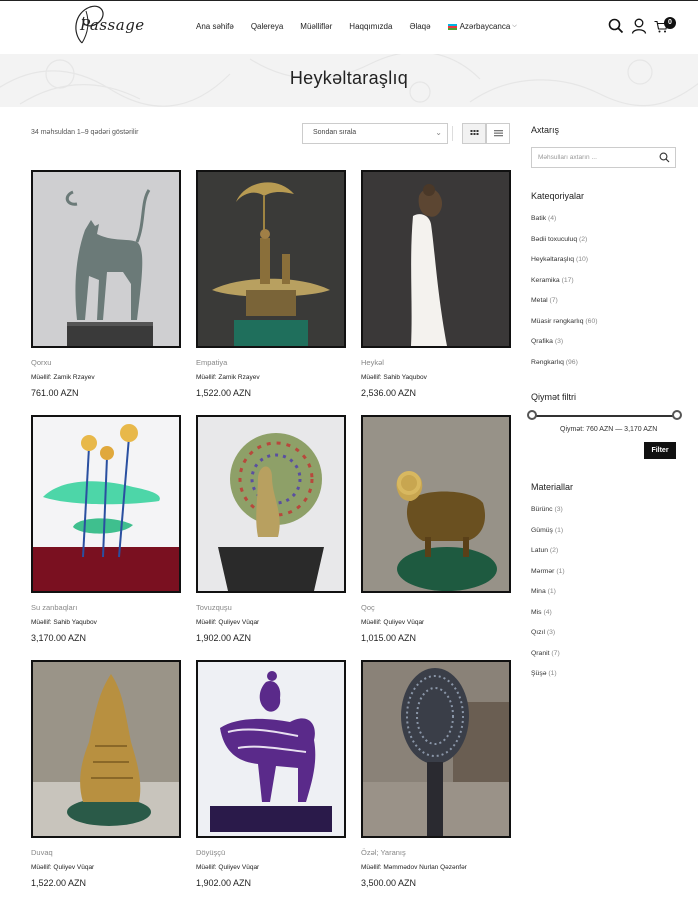 The image size is (698, 897). Describe the element at coordinates (368, 607) in the screenshot. I see `product-category: Qoç` at that location.